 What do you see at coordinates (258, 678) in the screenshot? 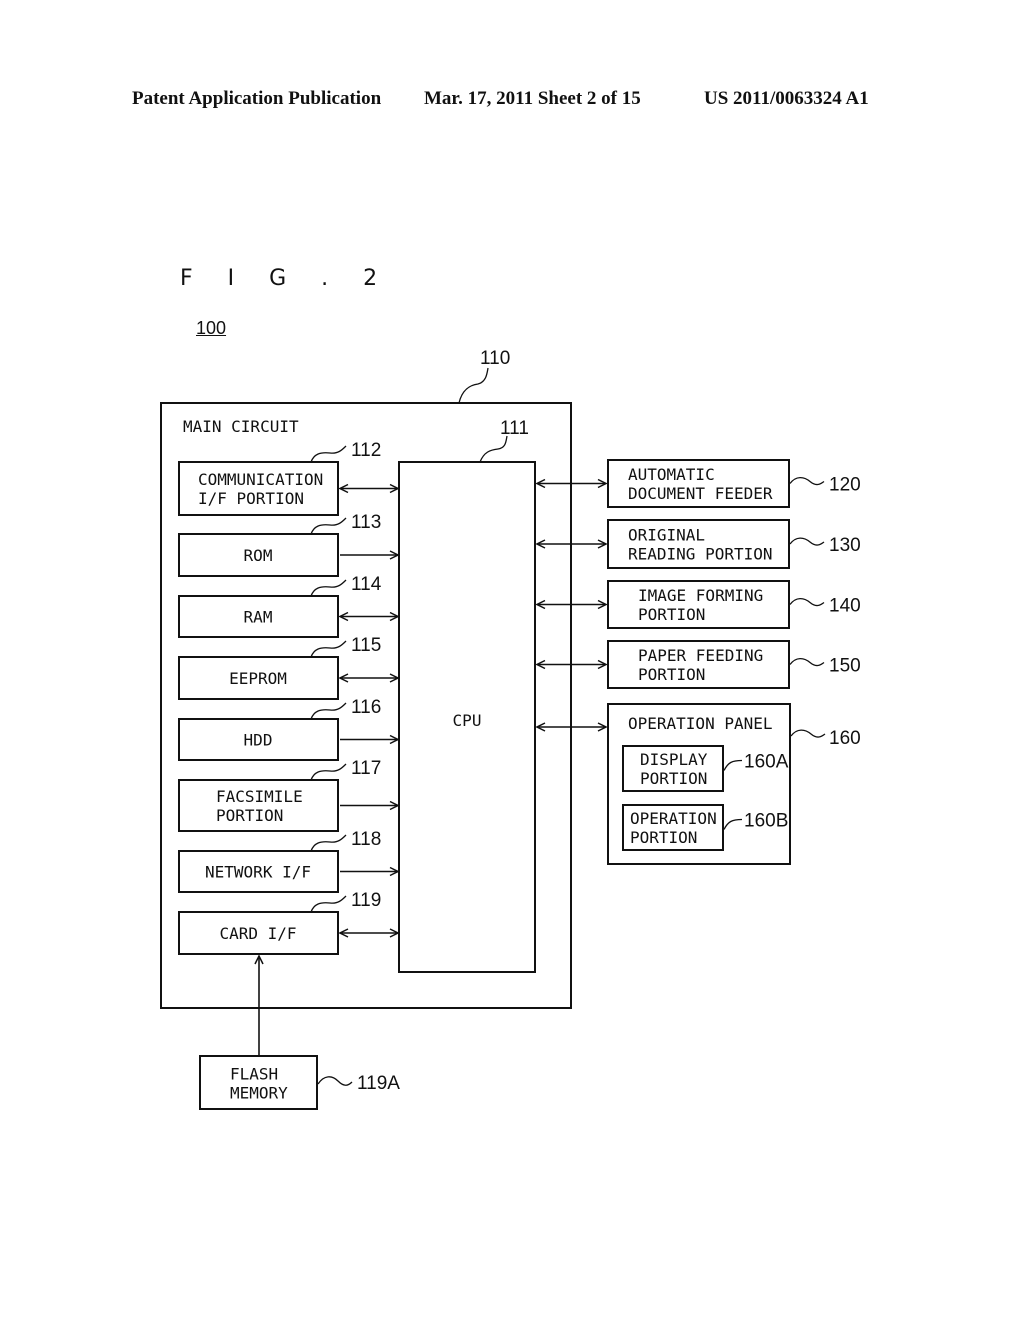
I see `eeprom-line: EEPROM` at bounding box center [258, 678].